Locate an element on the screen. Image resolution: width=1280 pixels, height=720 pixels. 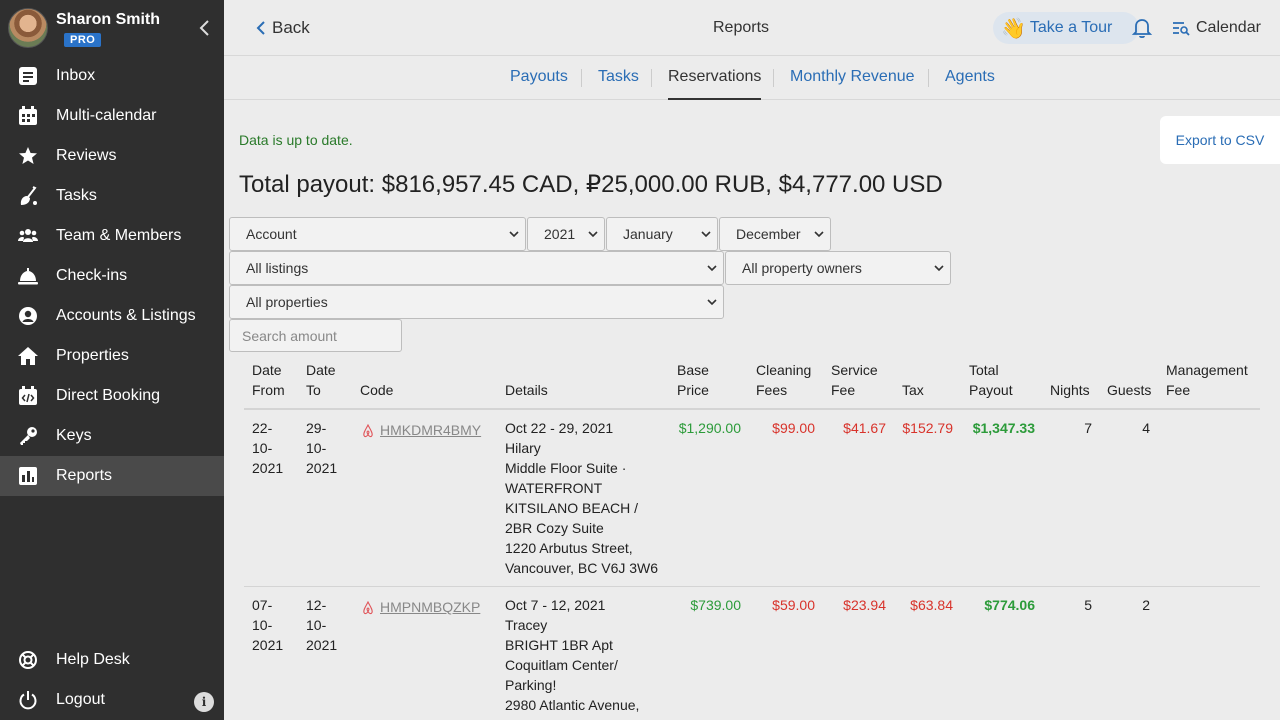
col-header-cleaning-fees: Cleaning Fees is located at coordinates (783, 380).